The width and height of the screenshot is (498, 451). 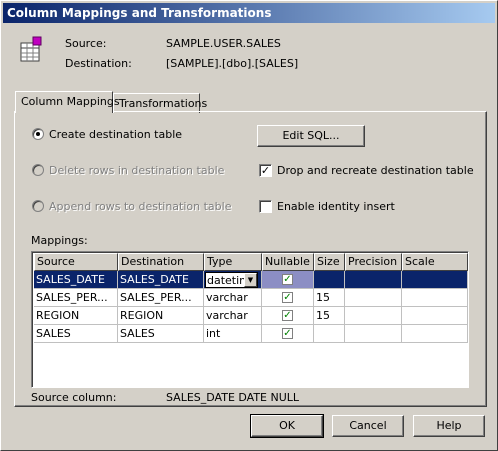 I want to click on append-rows-radio, so click(x=38, y=206).